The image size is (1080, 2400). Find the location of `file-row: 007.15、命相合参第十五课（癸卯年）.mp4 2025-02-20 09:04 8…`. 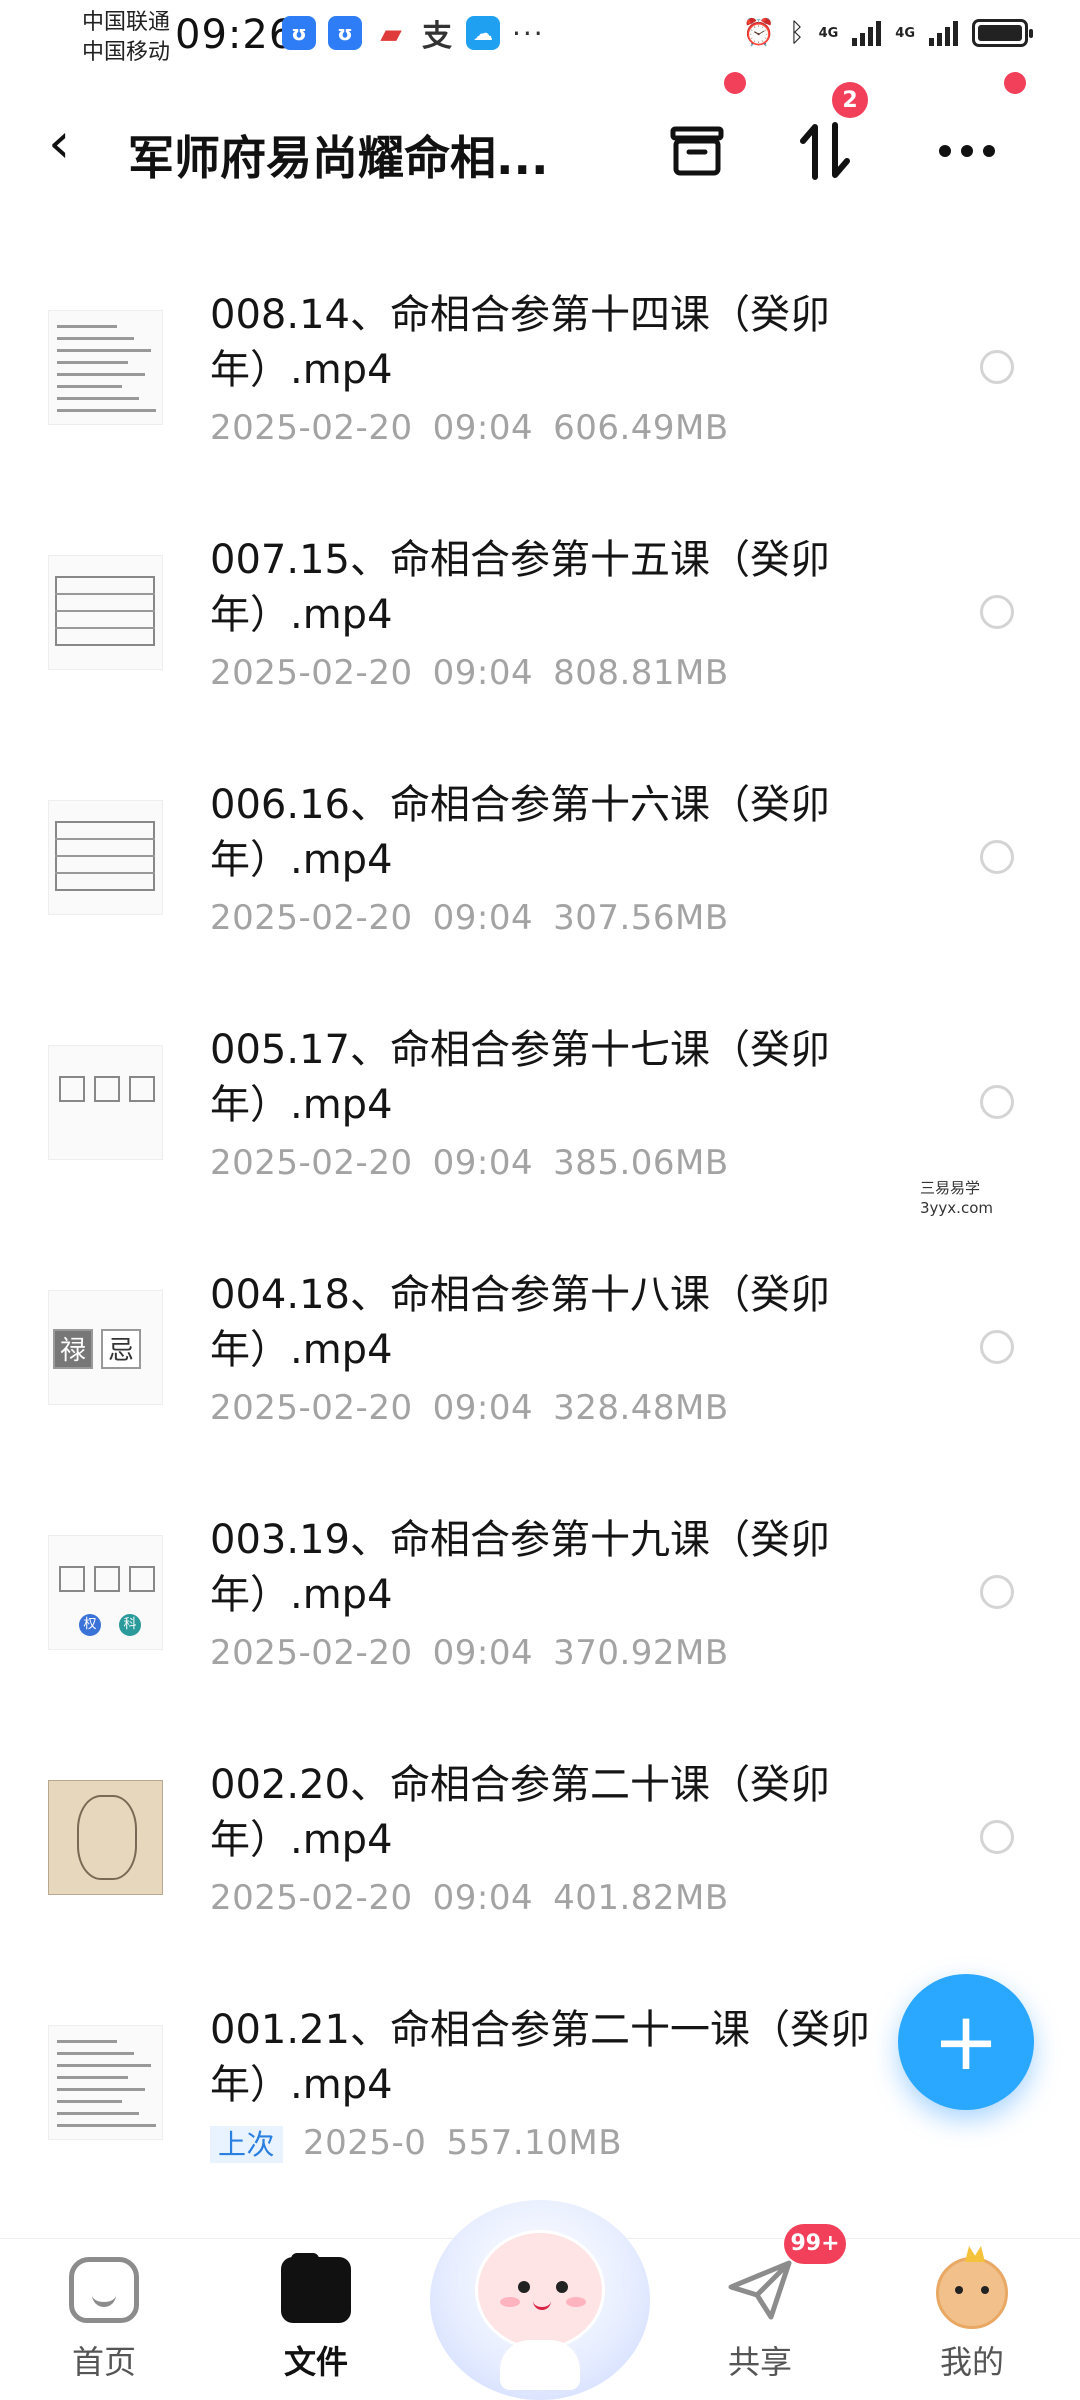

file-row: 007.15、命相合参第十五课（癸卯年）.mp4 2025-02-20 09:04 8… is located at coordinates (540, 612).